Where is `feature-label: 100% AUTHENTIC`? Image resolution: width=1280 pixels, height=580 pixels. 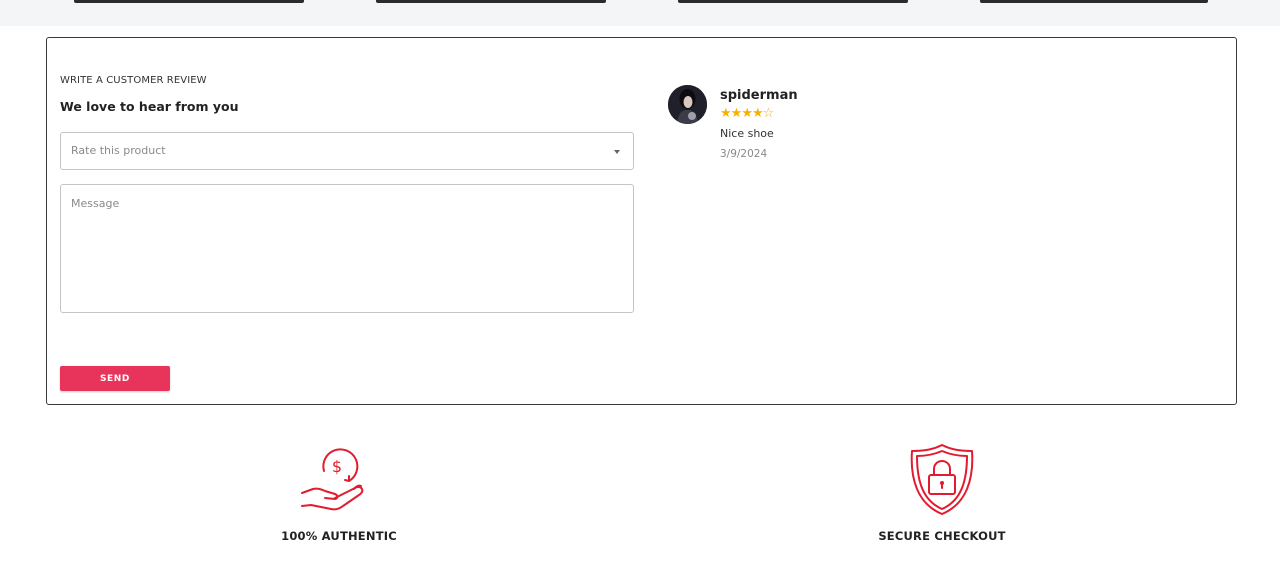
feature-label: 100% AUTHENTIC is located at coordinates (339, 536).